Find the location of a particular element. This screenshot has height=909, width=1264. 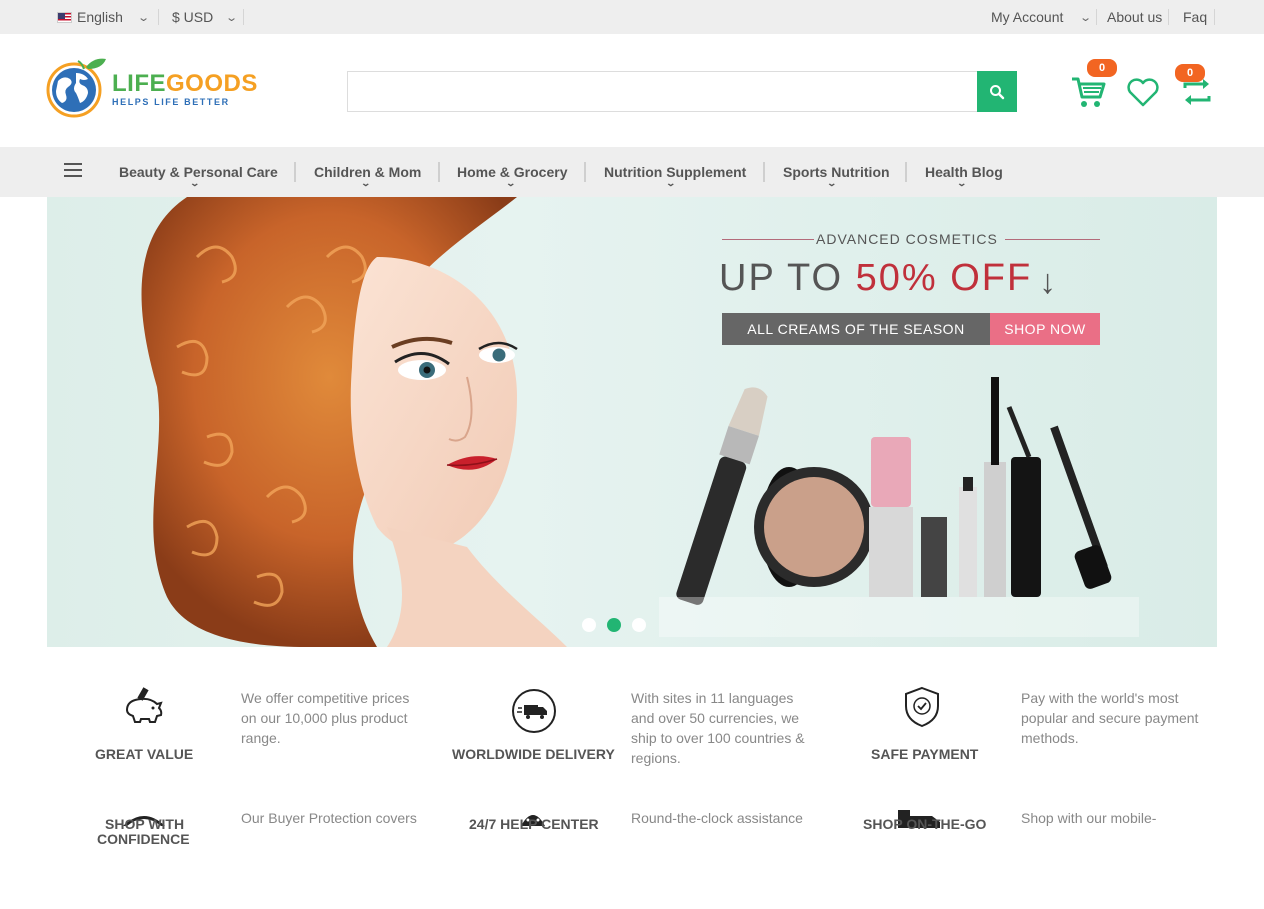

search-button is located at coordinates (997, 91).